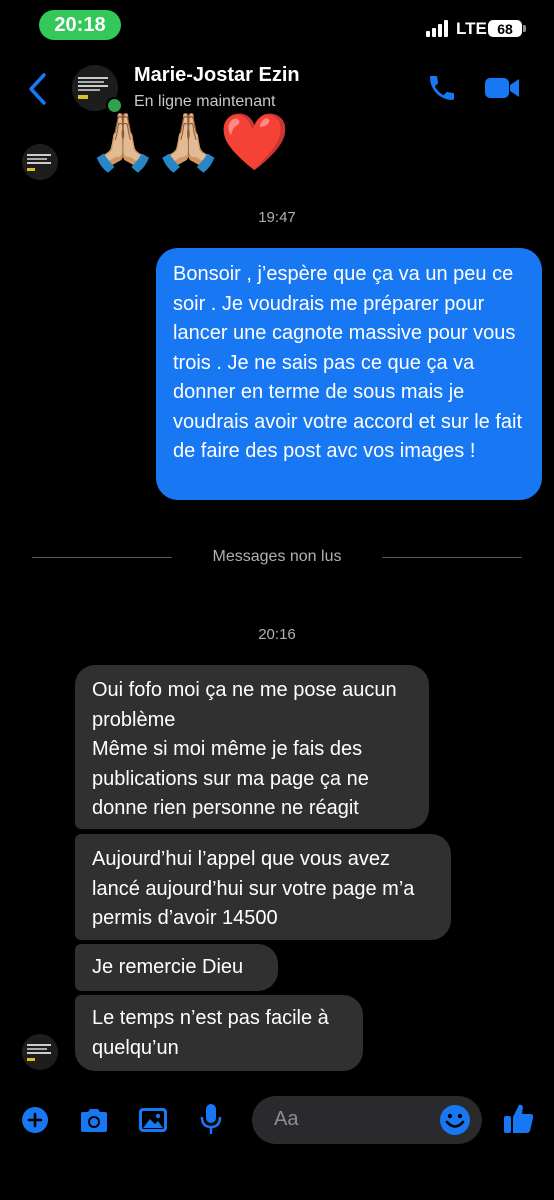  I want to click on video-call-icon, so click(502, 88).